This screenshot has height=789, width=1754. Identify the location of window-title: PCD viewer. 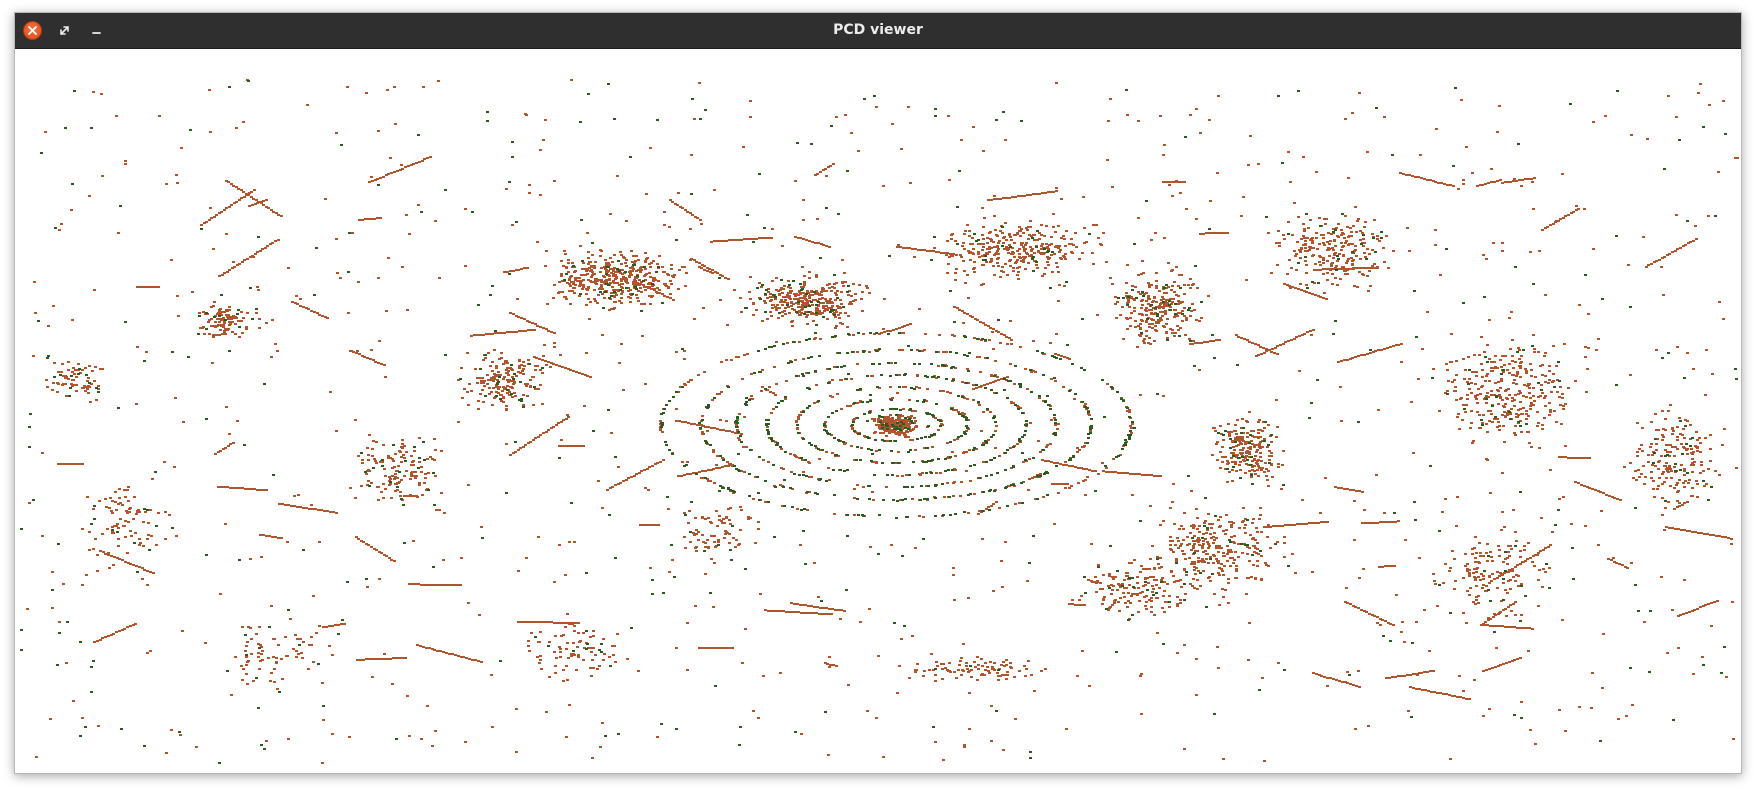
(878, 30).